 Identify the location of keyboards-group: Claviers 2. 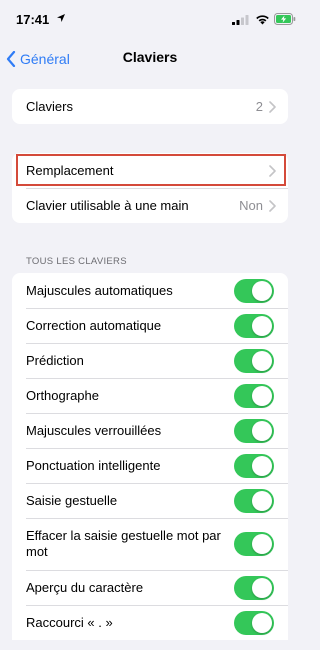
(150, 106).